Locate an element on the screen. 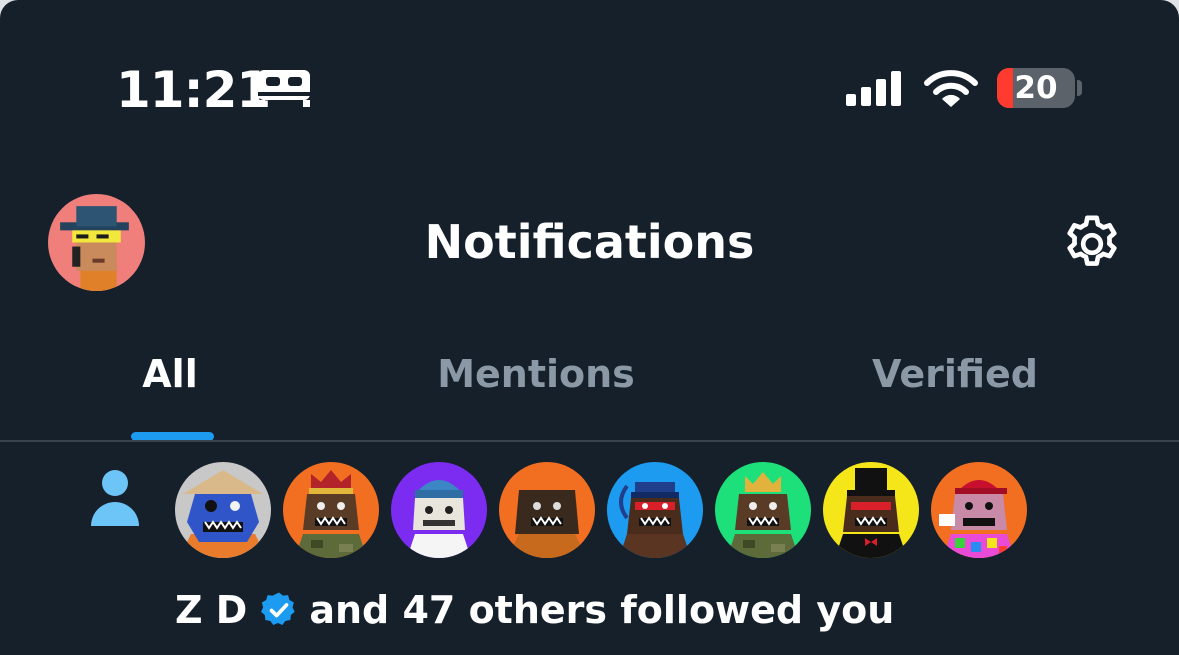 The width and height of the screenshot is (1179, 655). person-icon is located at coordinates (115, 498).